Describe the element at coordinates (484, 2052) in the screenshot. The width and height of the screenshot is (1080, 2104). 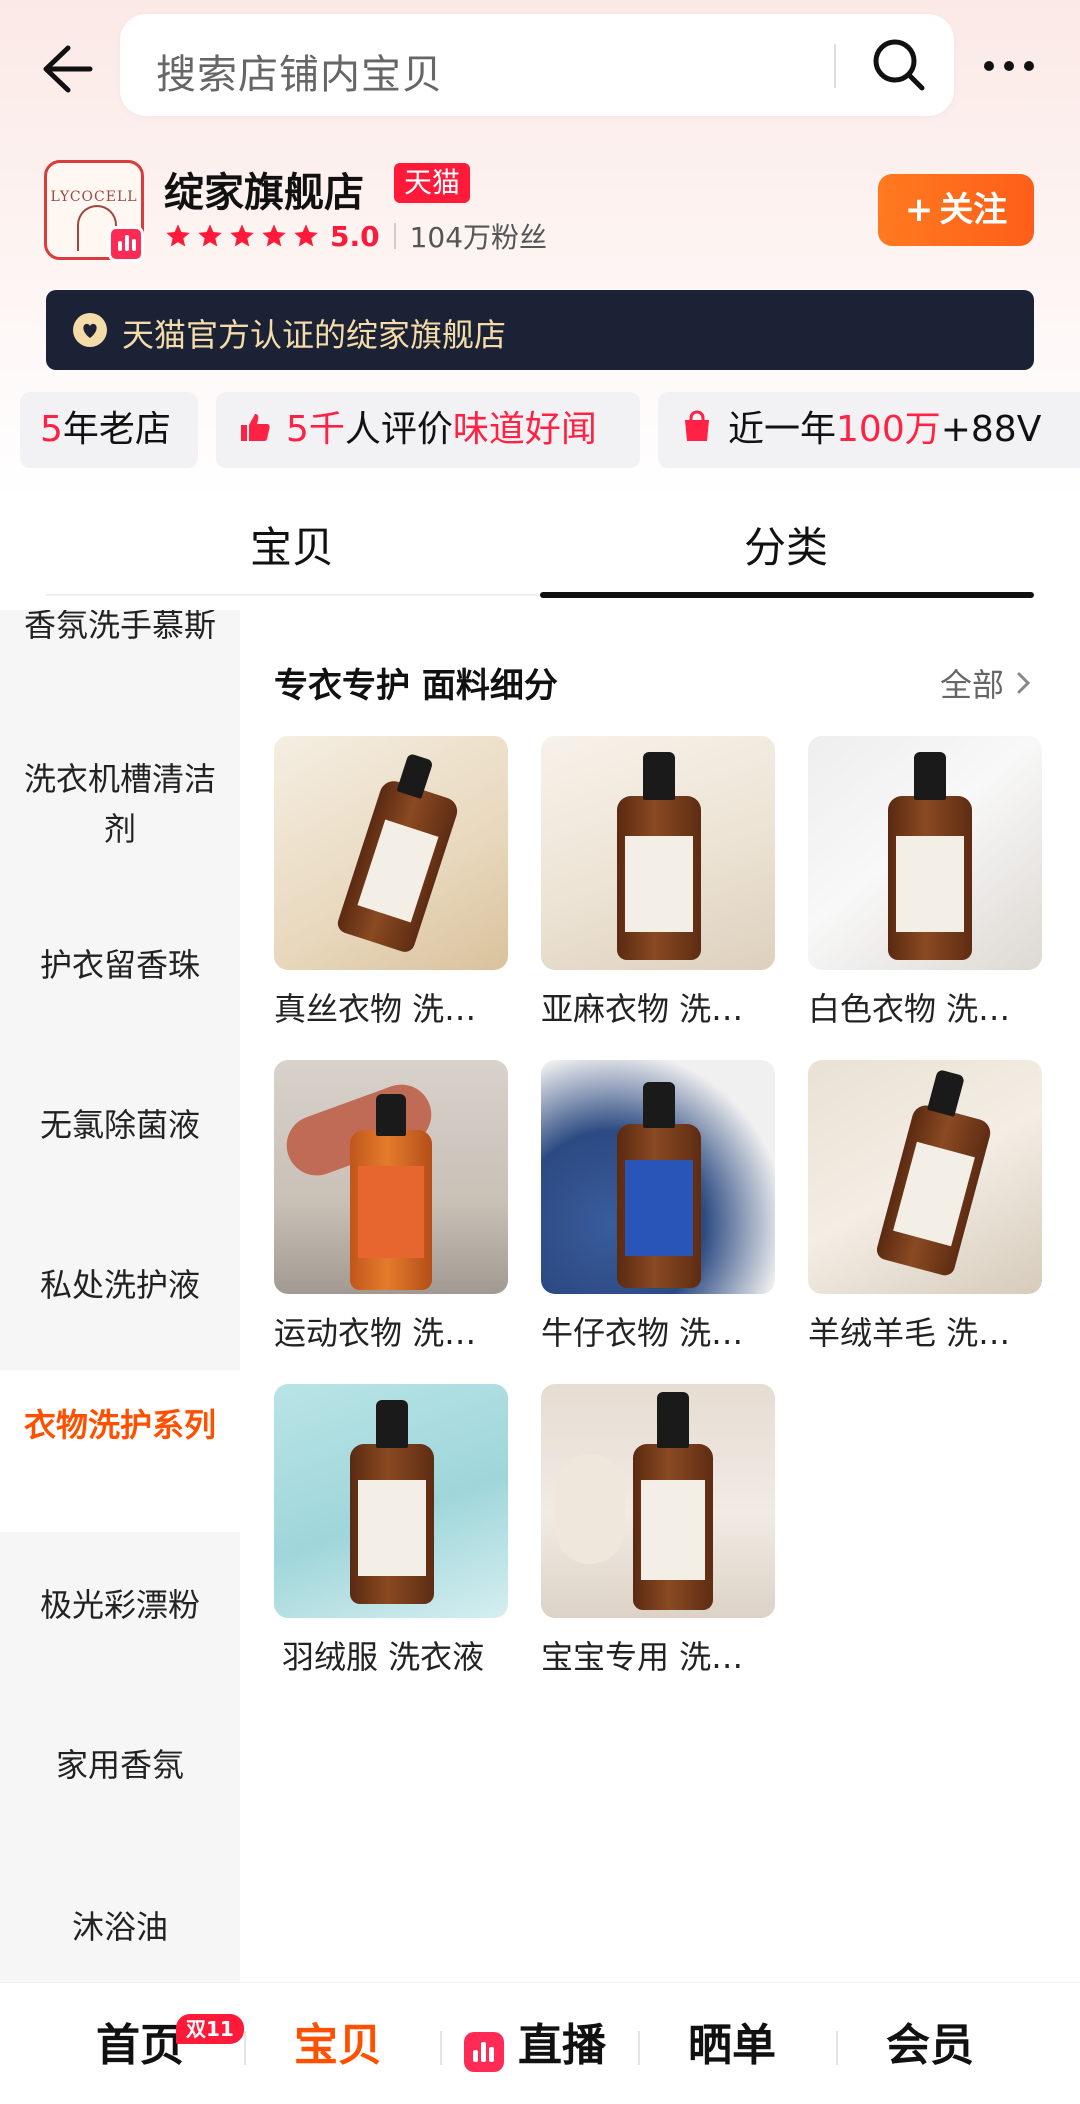
I see `live-icon` at that location.